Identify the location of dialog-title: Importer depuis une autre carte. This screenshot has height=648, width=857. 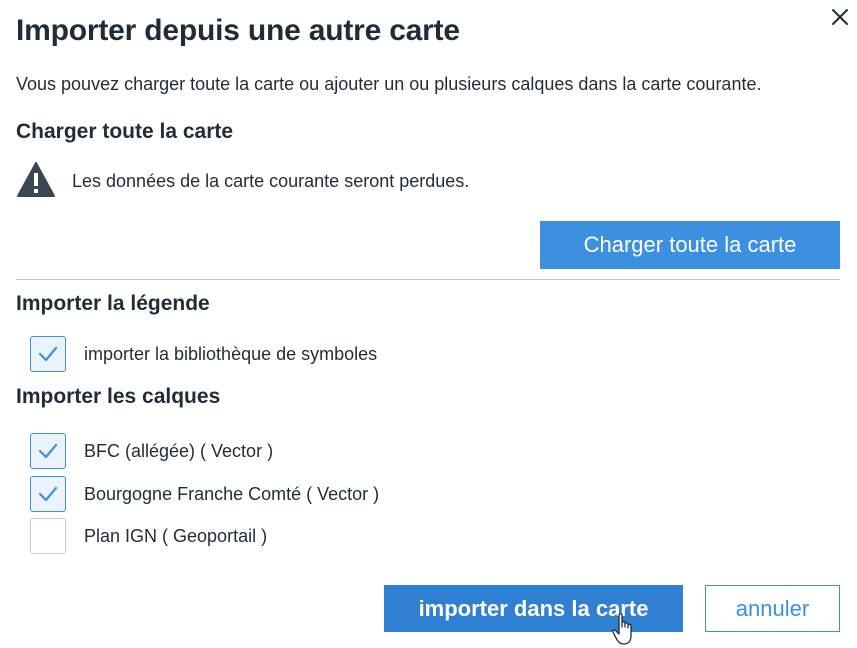
(238, 30).